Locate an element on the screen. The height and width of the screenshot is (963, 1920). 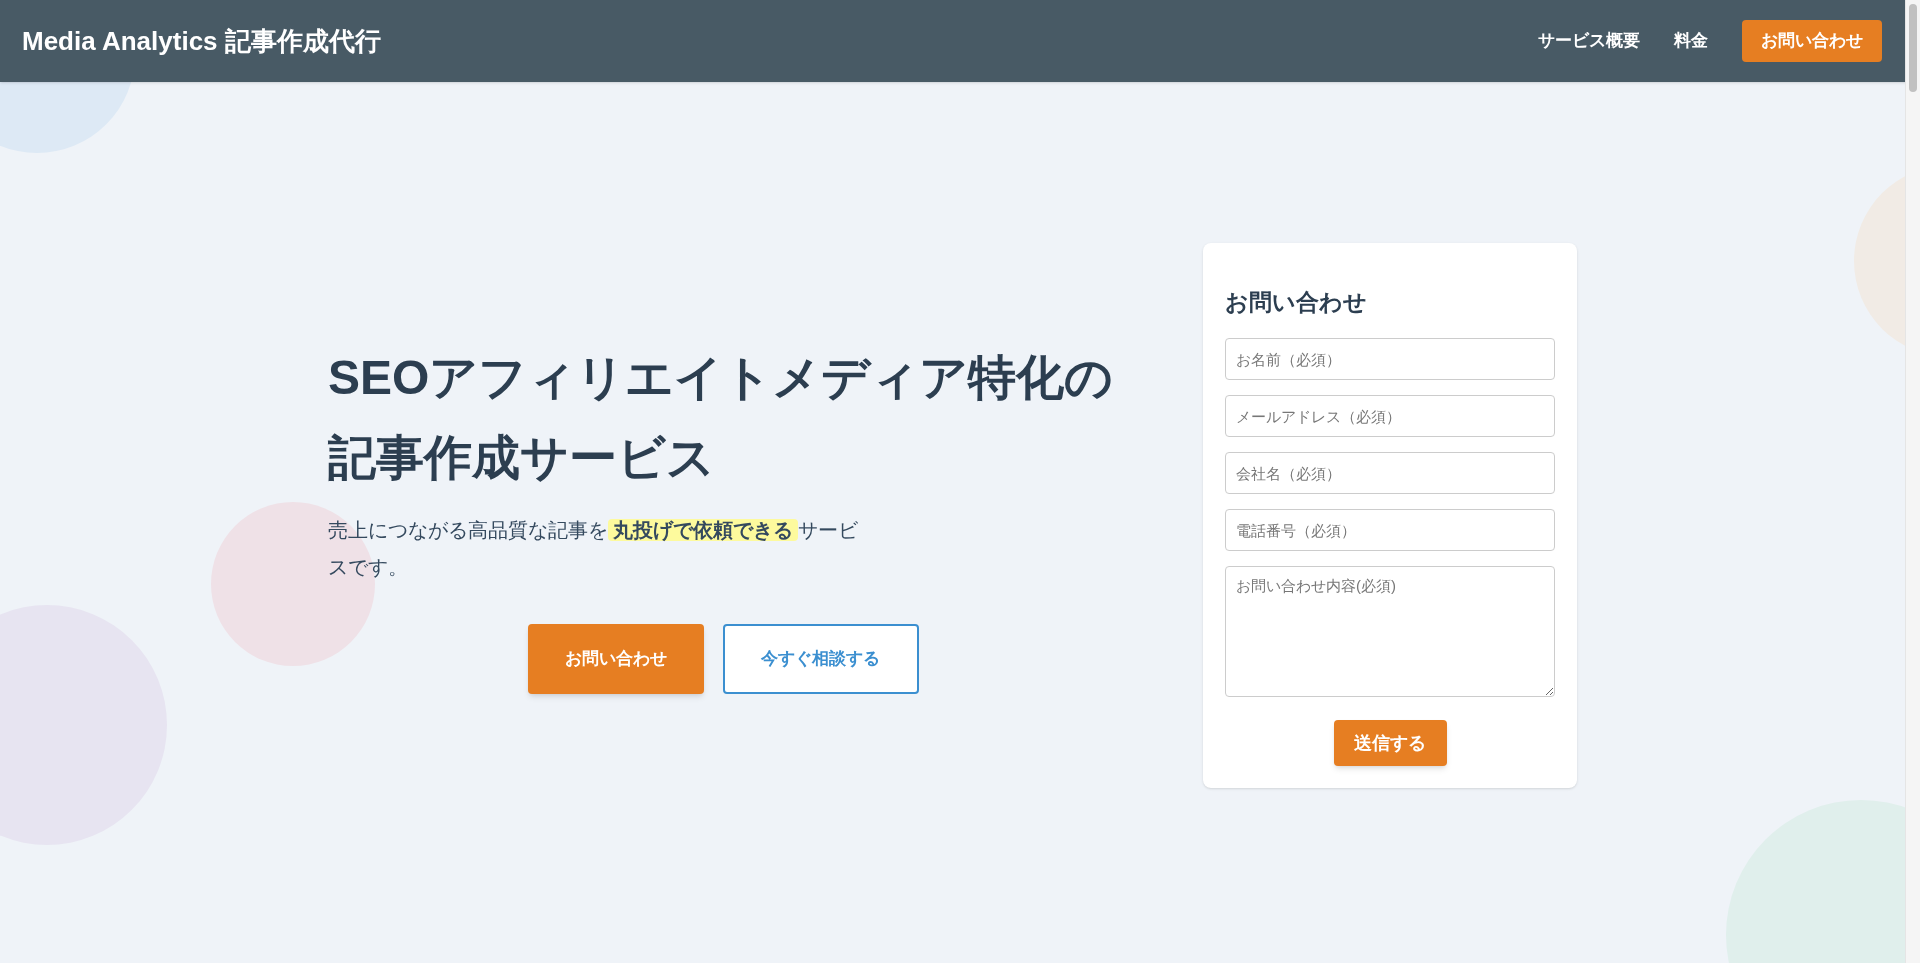
hero-subtitle: 売上につながる高品質な記事を 丸投げで依頼できる サービスです。 is located at coordinates (593, 548).